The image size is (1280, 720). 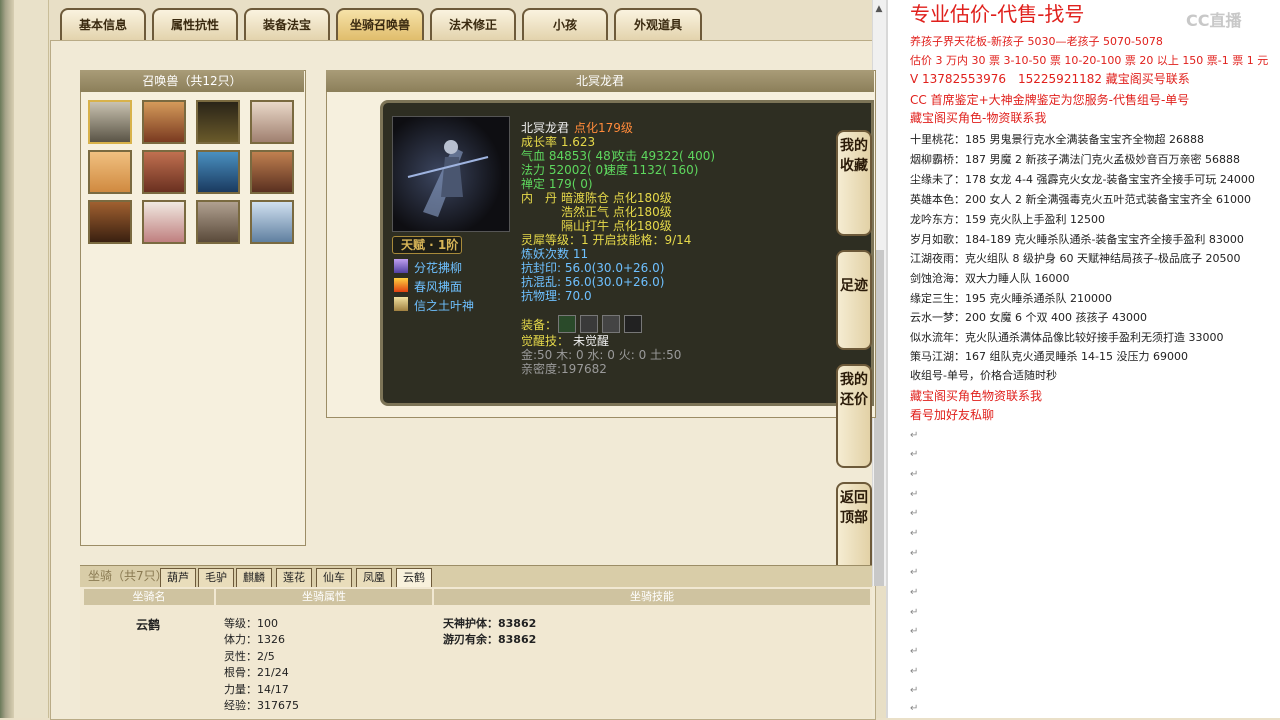 I want to click on mount-table, so click(x=476, y=652).